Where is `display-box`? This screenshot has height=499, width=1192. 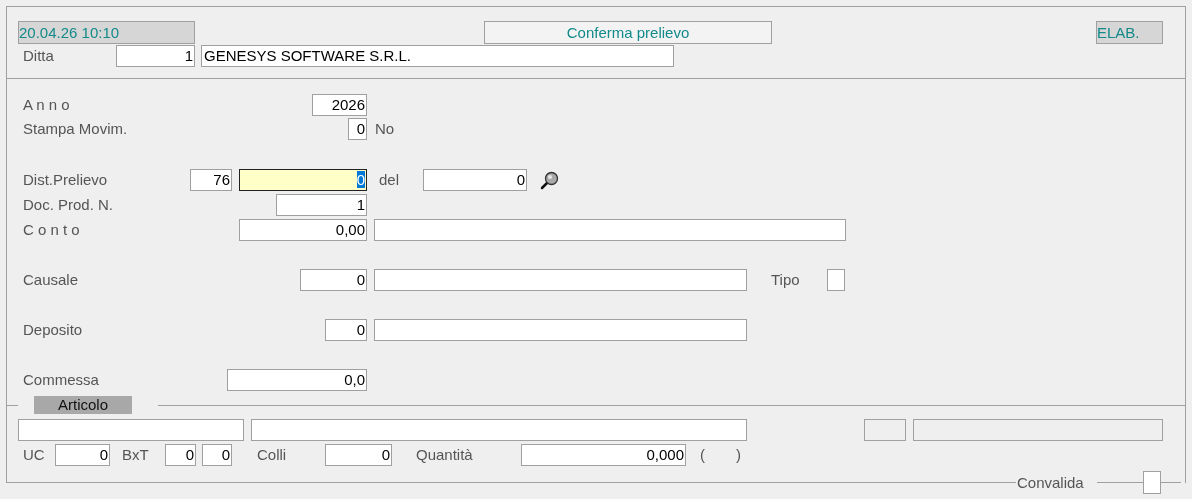
display-box is located at coordinates (885, 430).